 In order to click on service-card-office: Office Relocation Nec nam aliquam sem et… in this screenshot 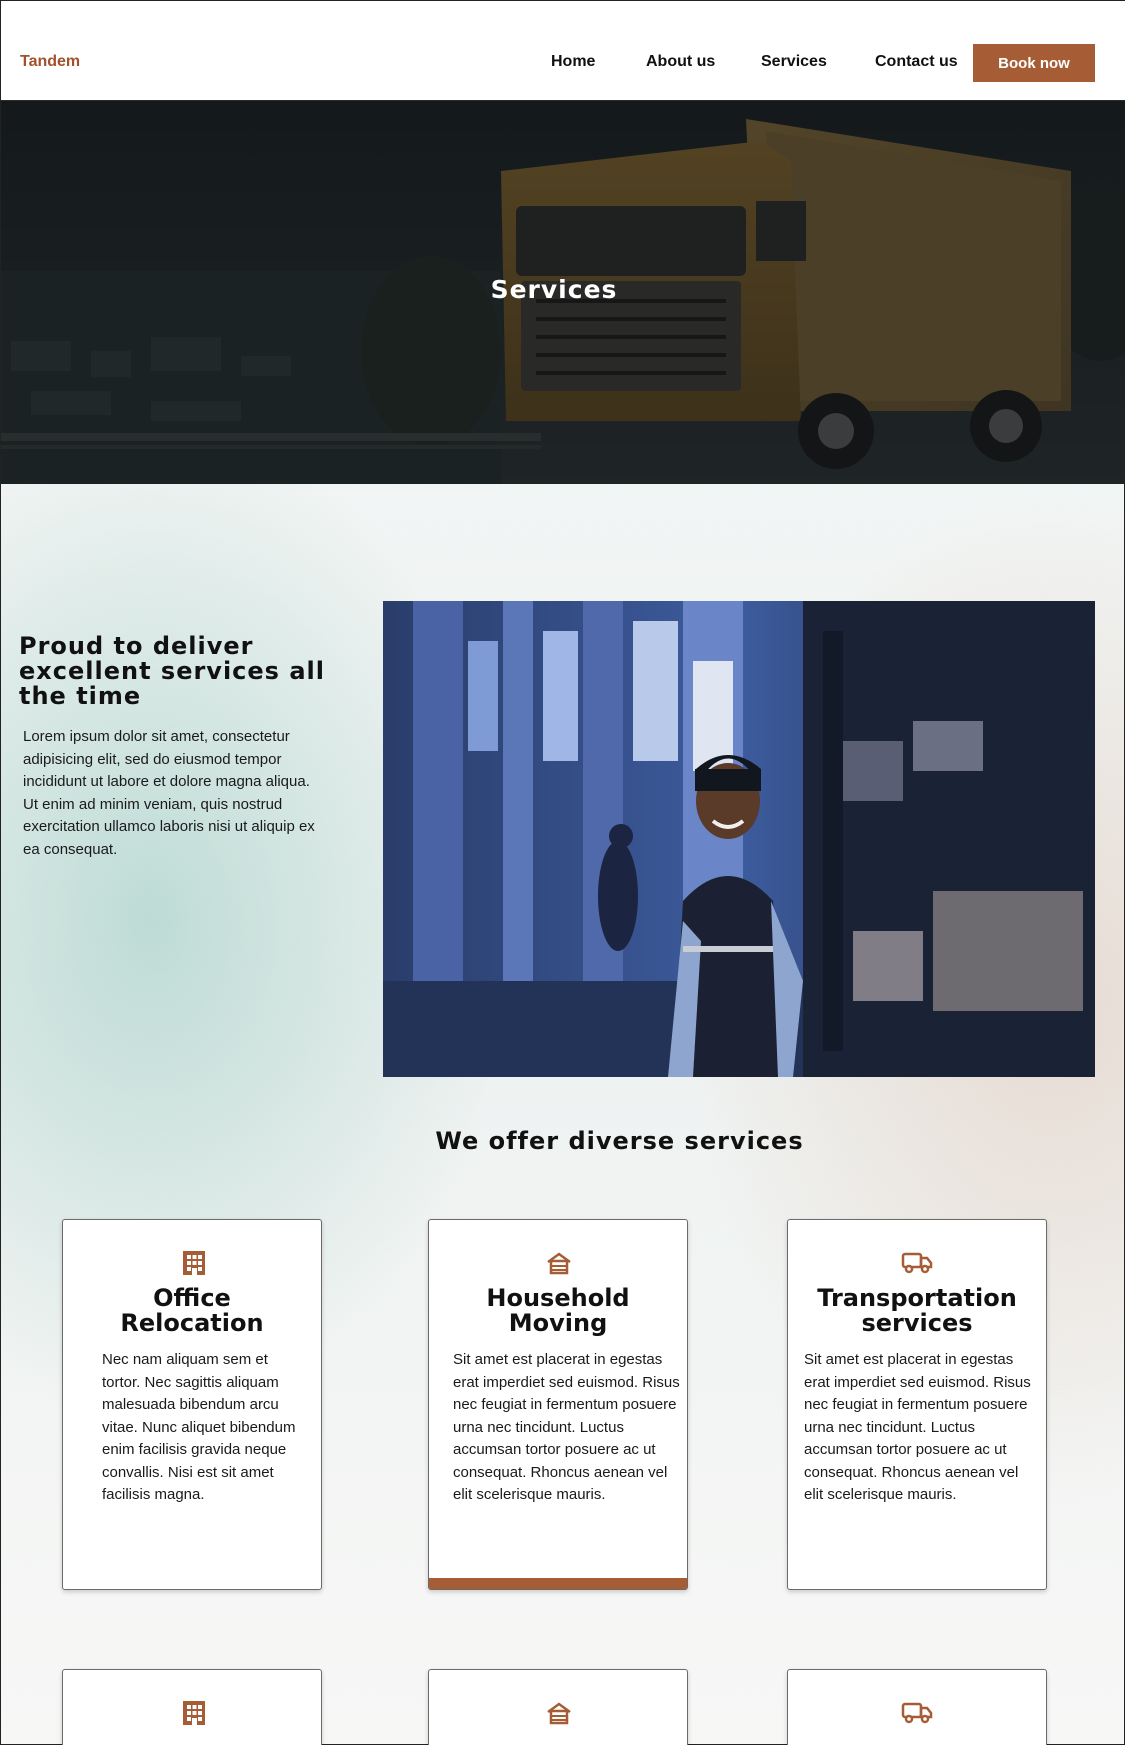, I will do `click(192, 1404)`.